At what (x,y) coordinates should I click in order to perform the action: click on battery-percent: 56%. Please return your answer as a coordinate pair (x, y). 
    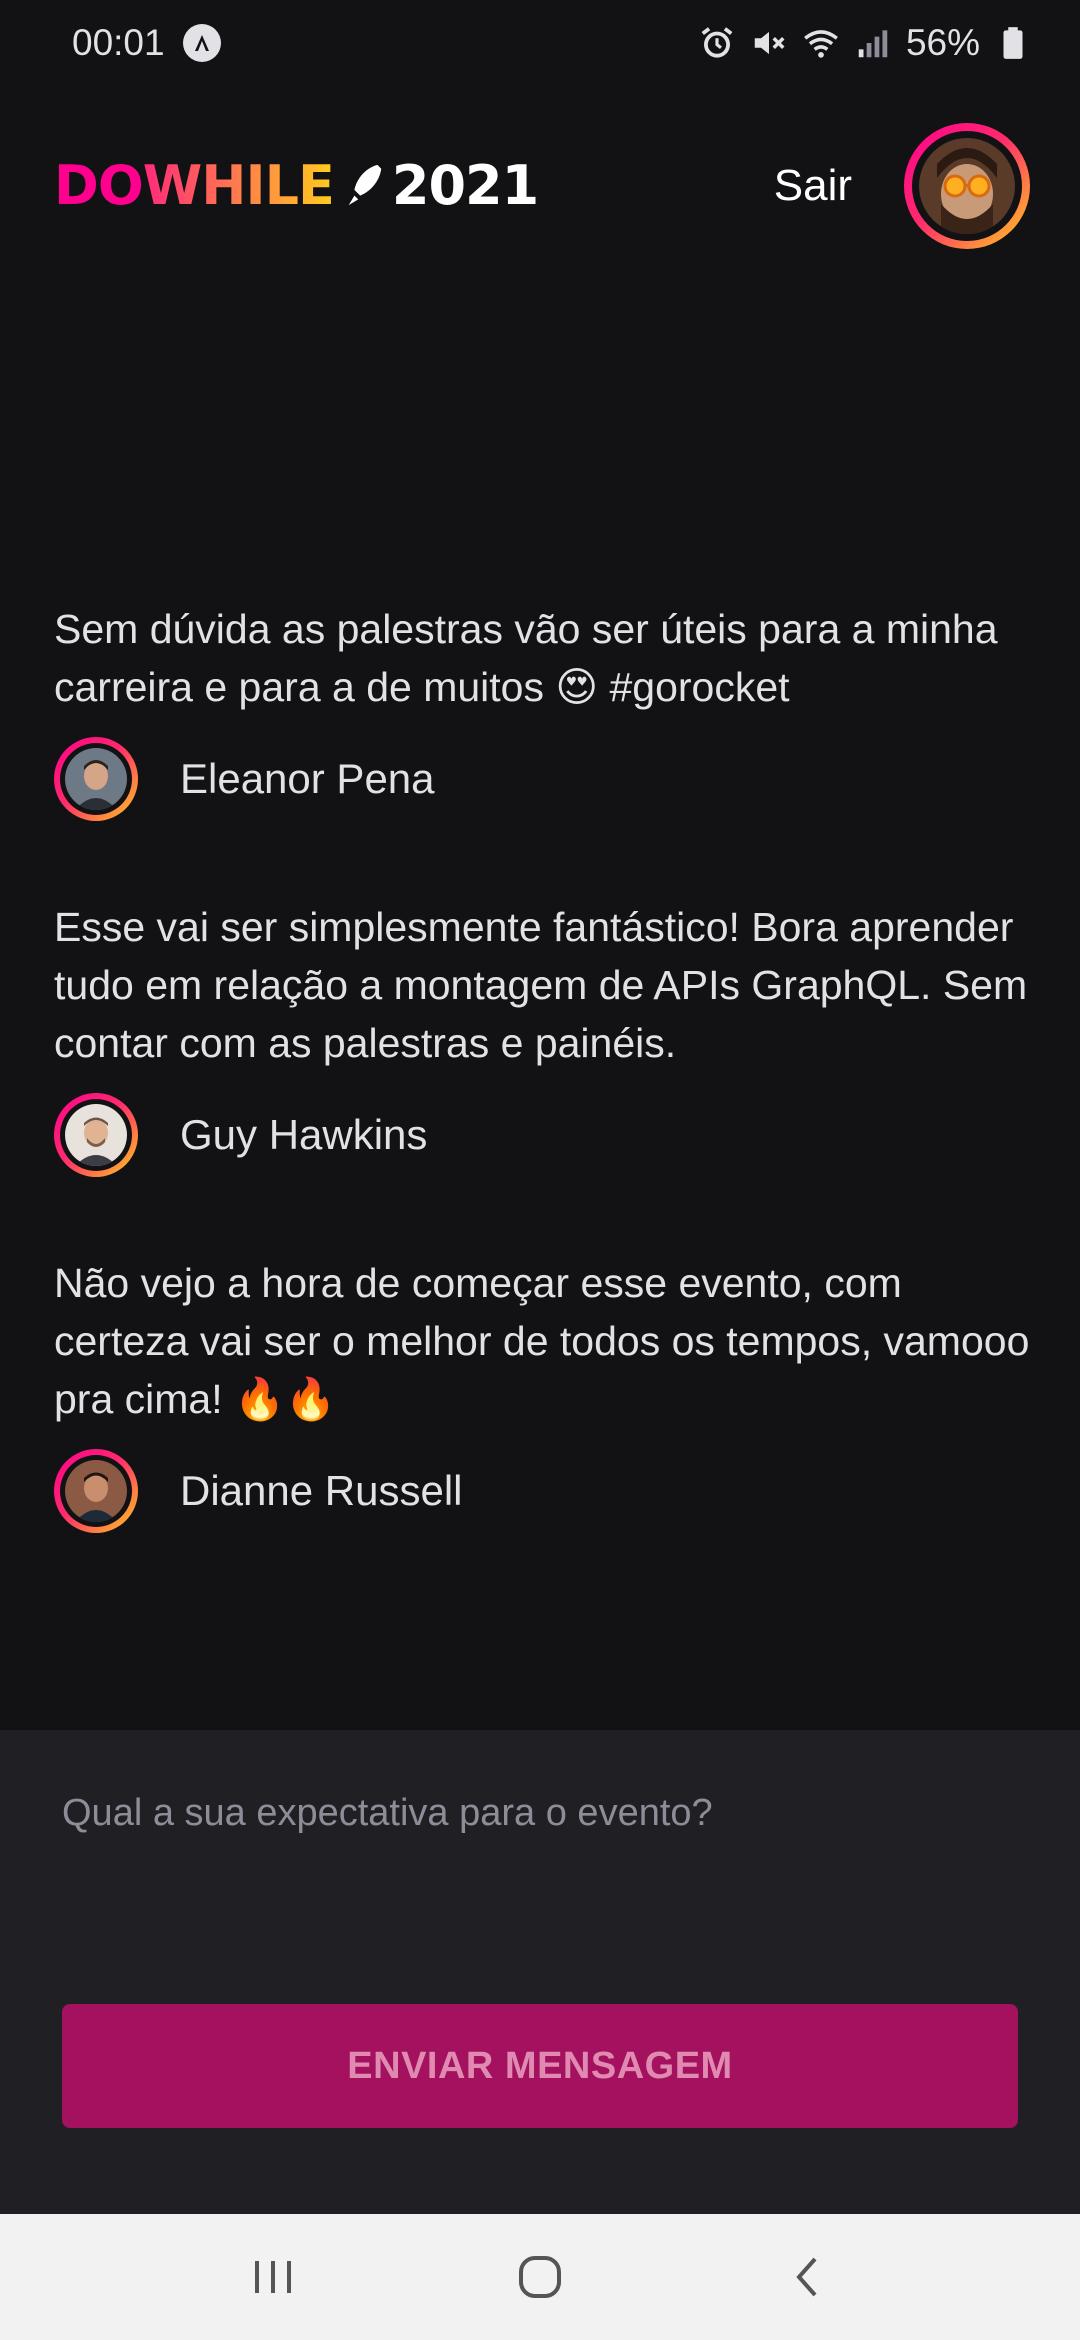
    Looking at the image, I should click on (942, 42).